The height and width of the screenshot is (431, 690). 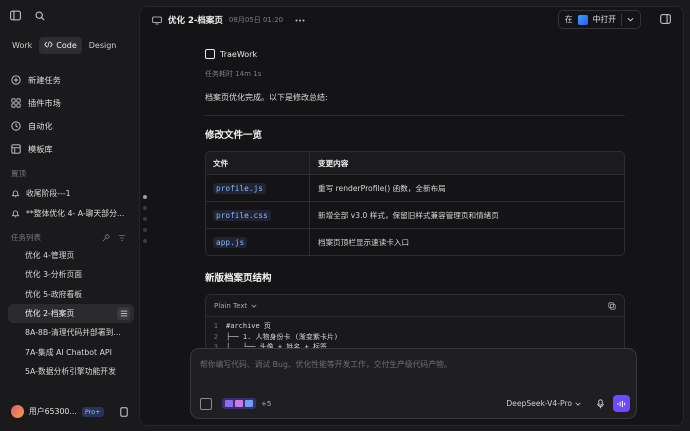 I want to click on mode-design-label: Design, so click(x=102, y=45).